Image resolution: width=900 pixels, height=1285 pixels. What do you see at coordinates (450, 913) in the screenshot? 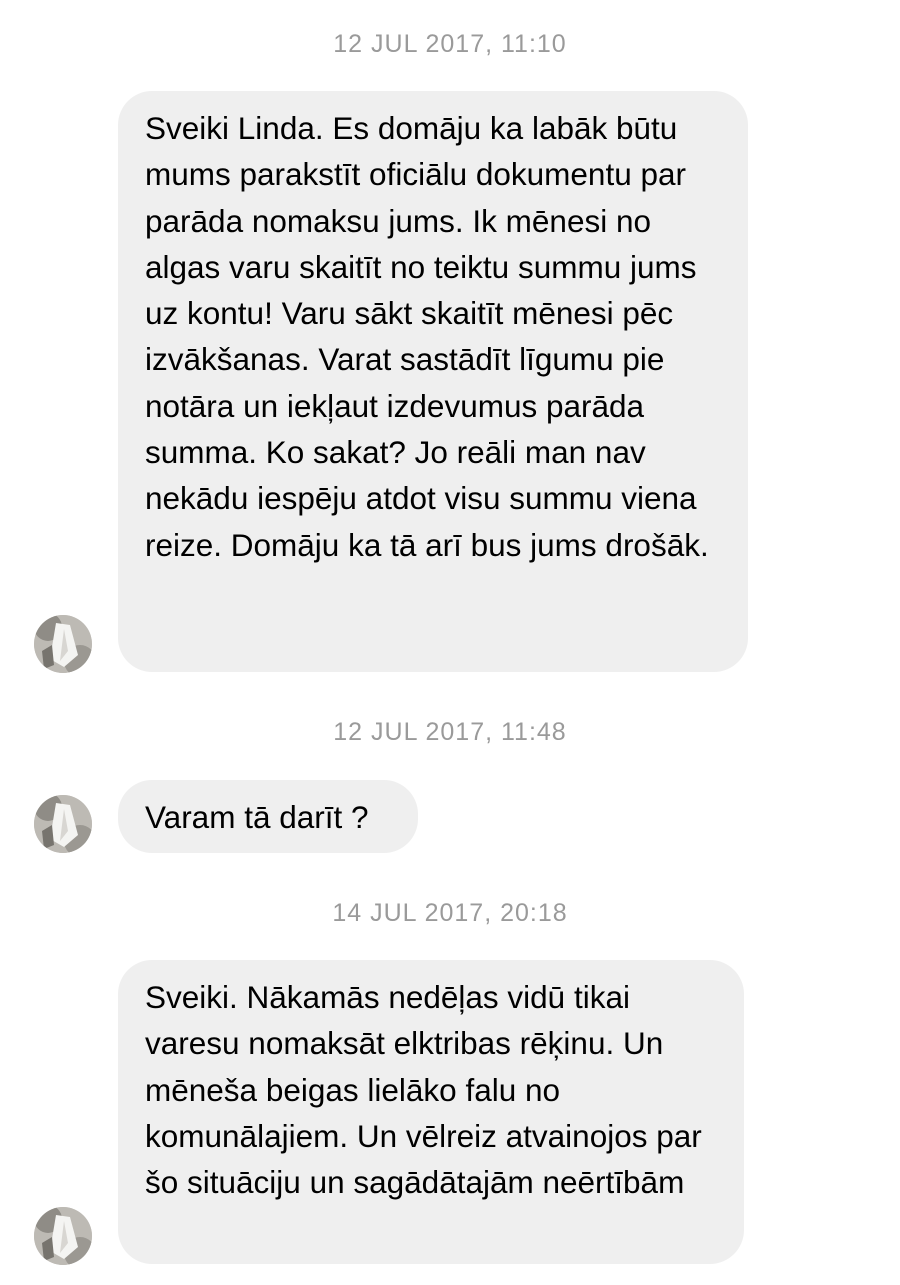
I see `message-timestamp: 14 JUL 2017, 20:18` at bounding box center [450, 913].